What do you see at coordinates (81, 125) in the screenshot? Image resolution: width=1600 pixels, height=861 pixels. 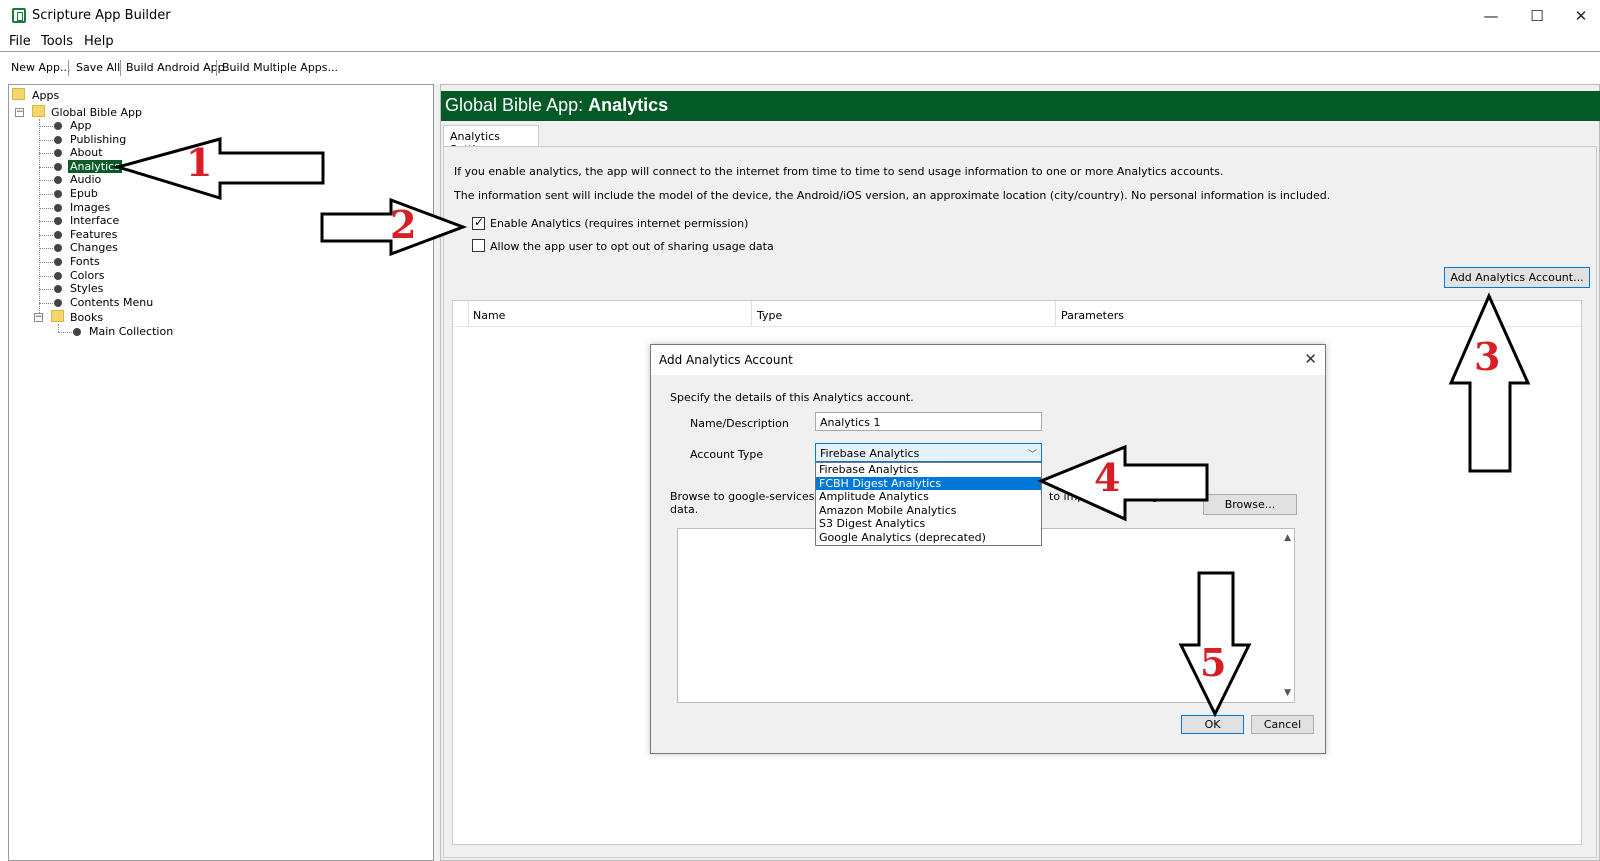 I see `tree-item-app: App` at bounding box center [81, 125].